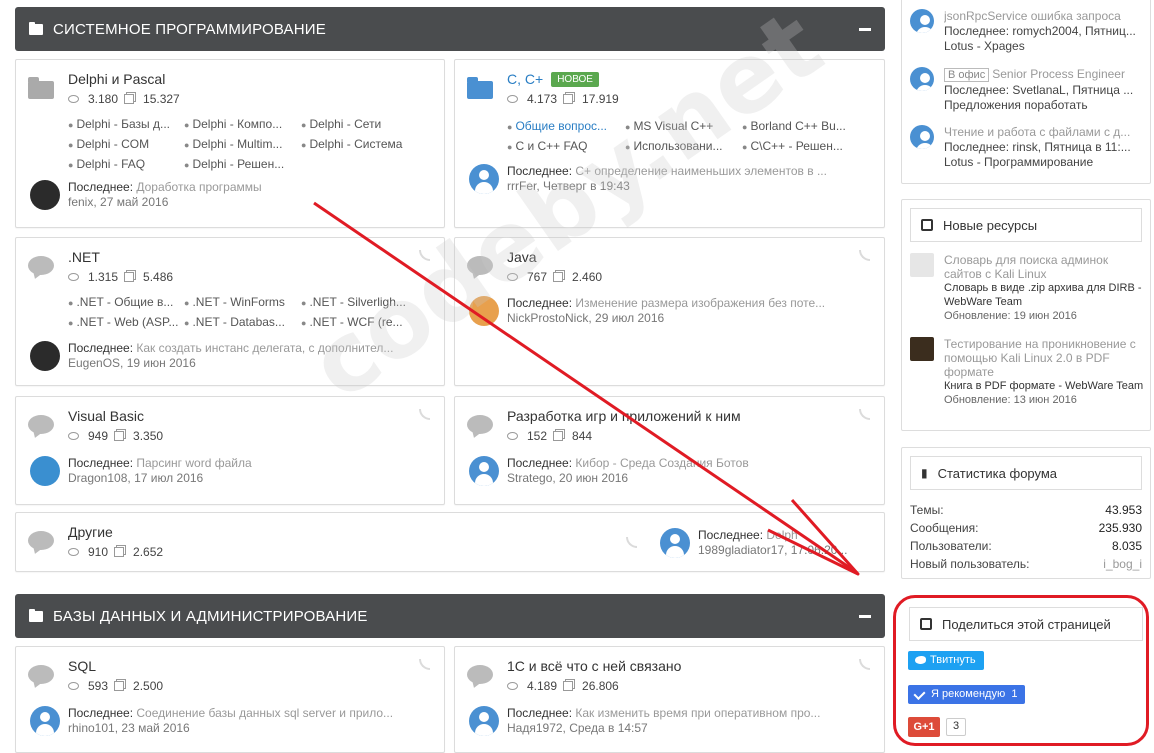 The width and height of the screenshot is (1154, 753). I want to click on last-user: NickProstoNick, so click(547, 318).